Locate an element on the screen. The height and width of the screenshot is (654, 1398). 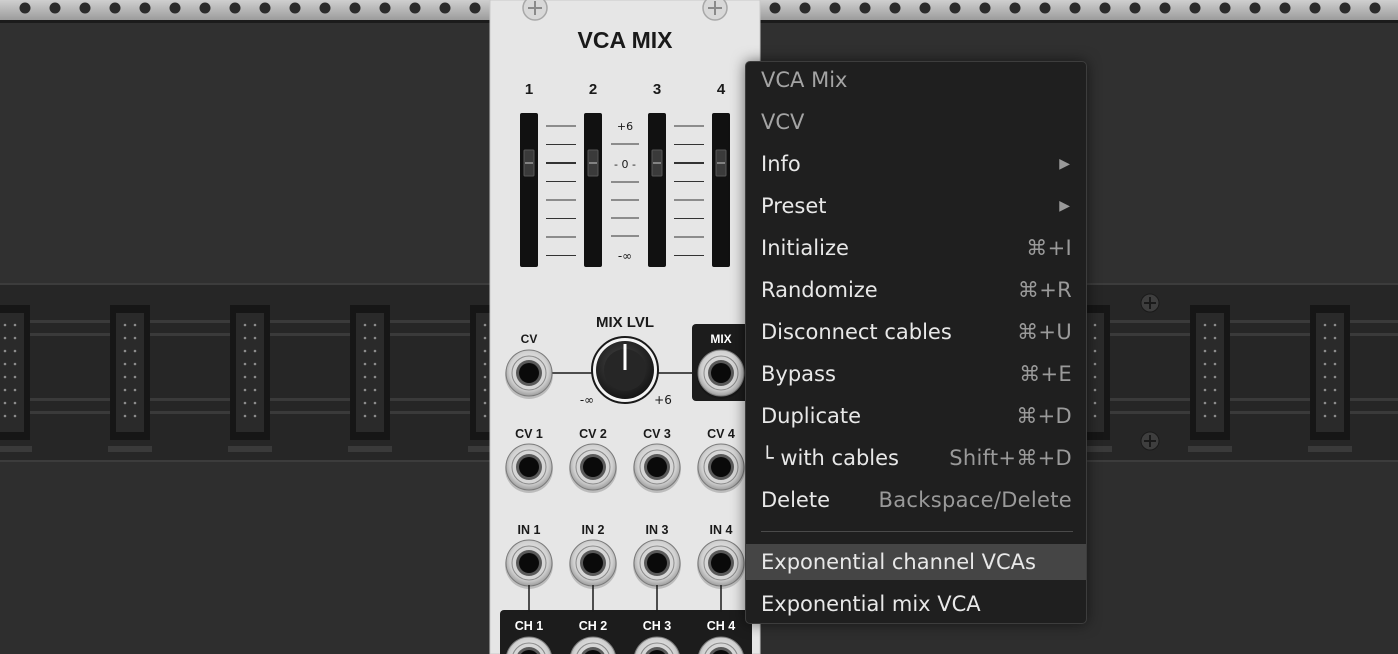
cv3-label: CV 3 is located at coordinates (657, 434).